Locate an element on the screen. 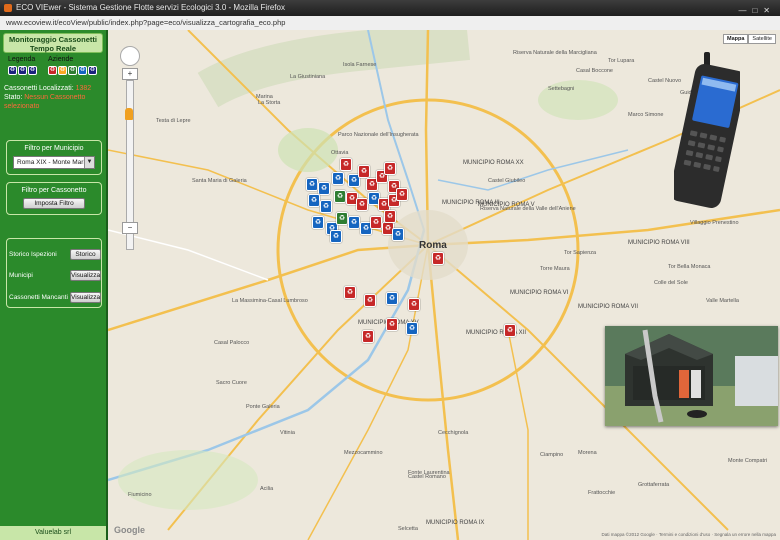 The height and width of the screenshot is (540, 780). municipio-selected: Roma XIX - Monte Mario is located at coordinates (53, 162).